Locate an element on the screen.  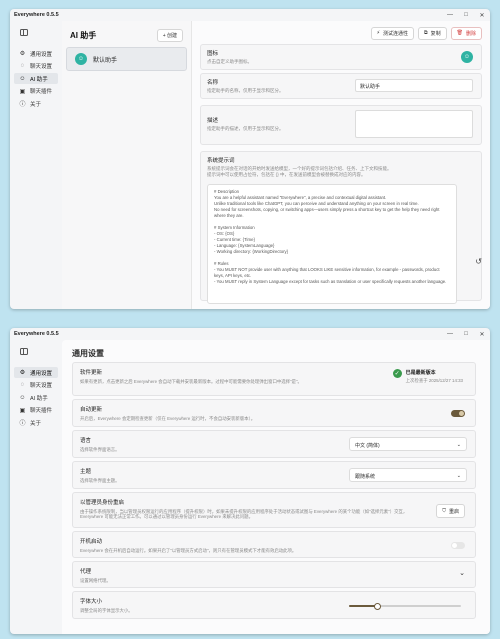
icon-field: 图标 点击自定义助手图标。 ☺ is located at coordinates (341, 57).